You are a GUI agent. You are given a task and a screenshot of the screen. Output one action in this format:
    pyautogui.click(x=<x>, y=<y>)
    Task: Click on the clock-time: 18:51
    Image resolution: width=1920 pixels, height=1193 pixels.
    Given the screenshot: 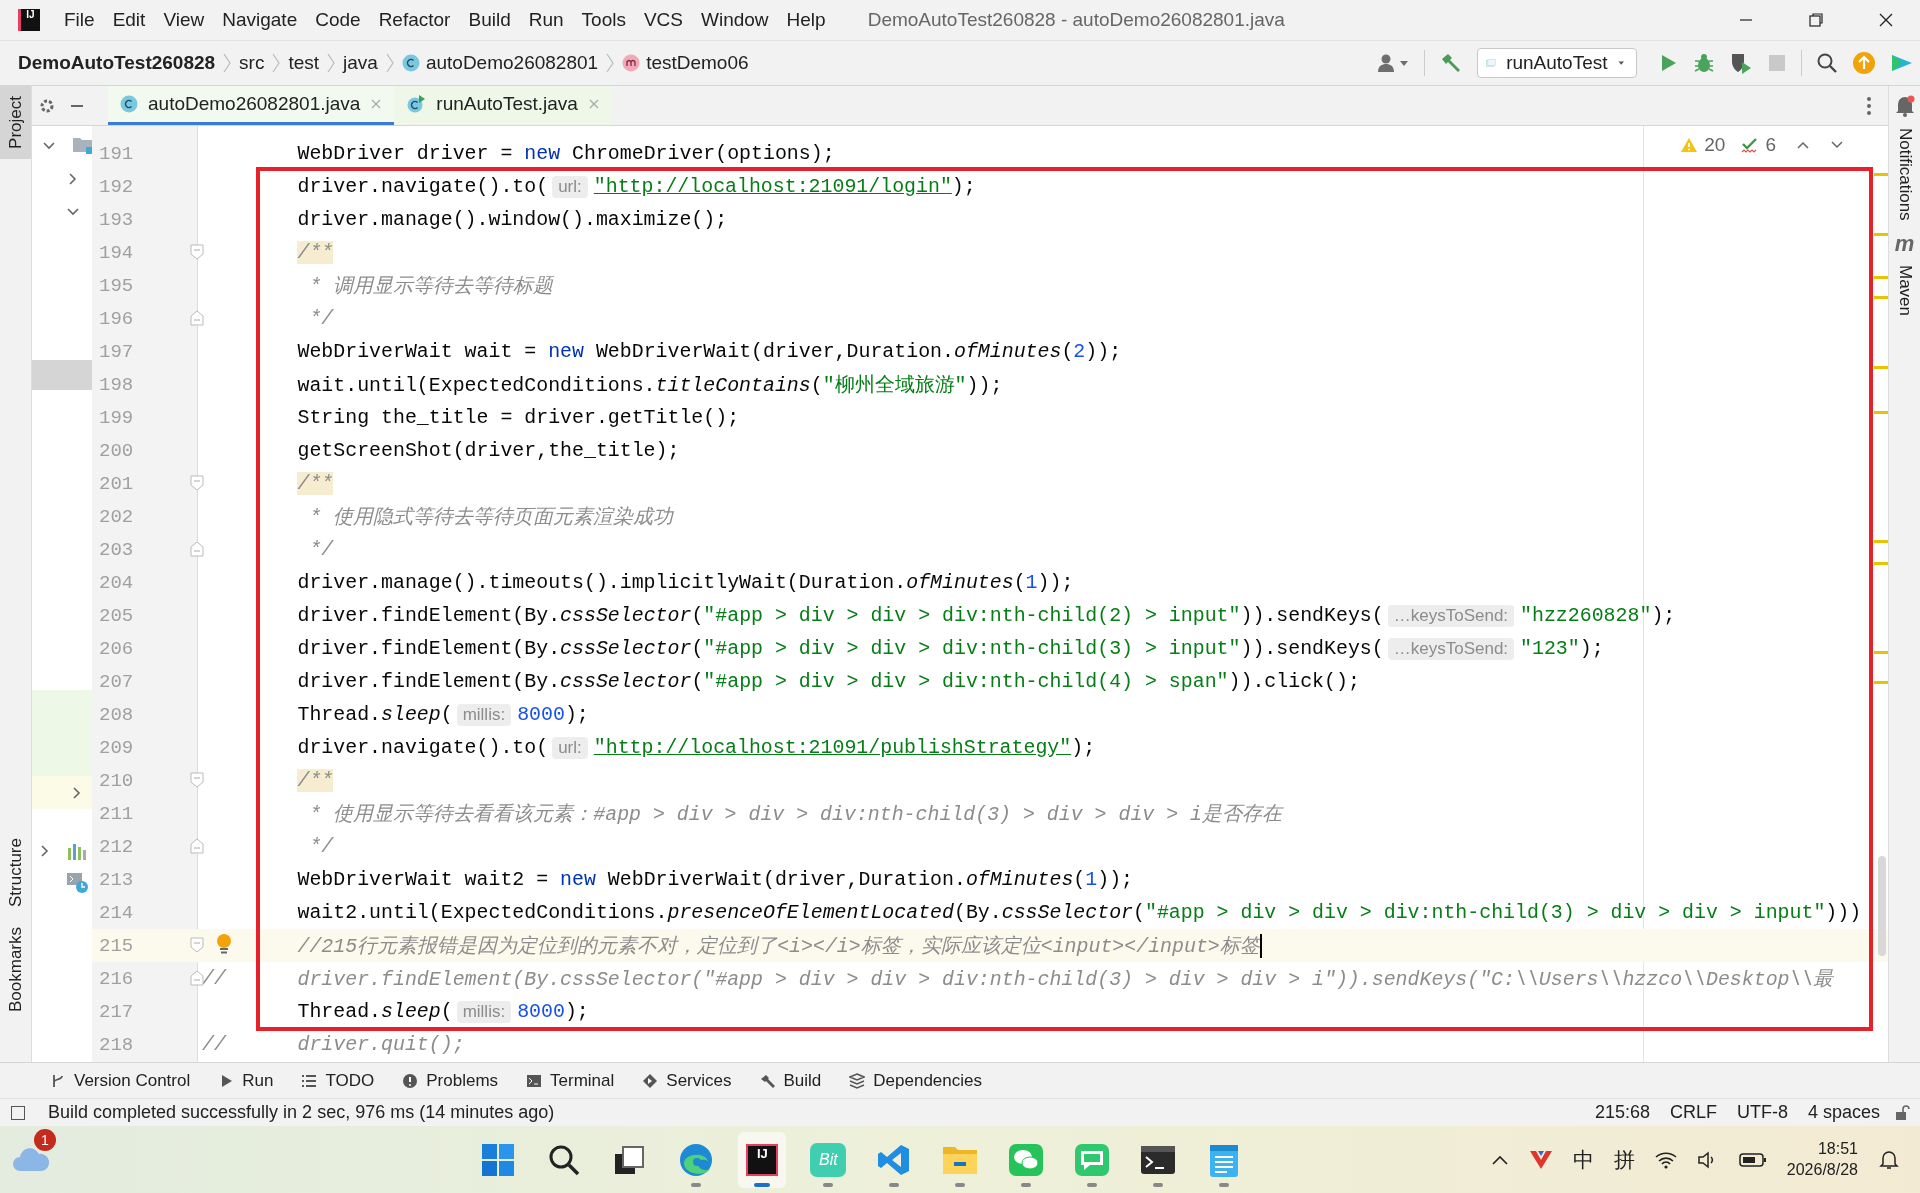 What is the action you would take?
    pyautogui.click(x=1837, y=1149)
    